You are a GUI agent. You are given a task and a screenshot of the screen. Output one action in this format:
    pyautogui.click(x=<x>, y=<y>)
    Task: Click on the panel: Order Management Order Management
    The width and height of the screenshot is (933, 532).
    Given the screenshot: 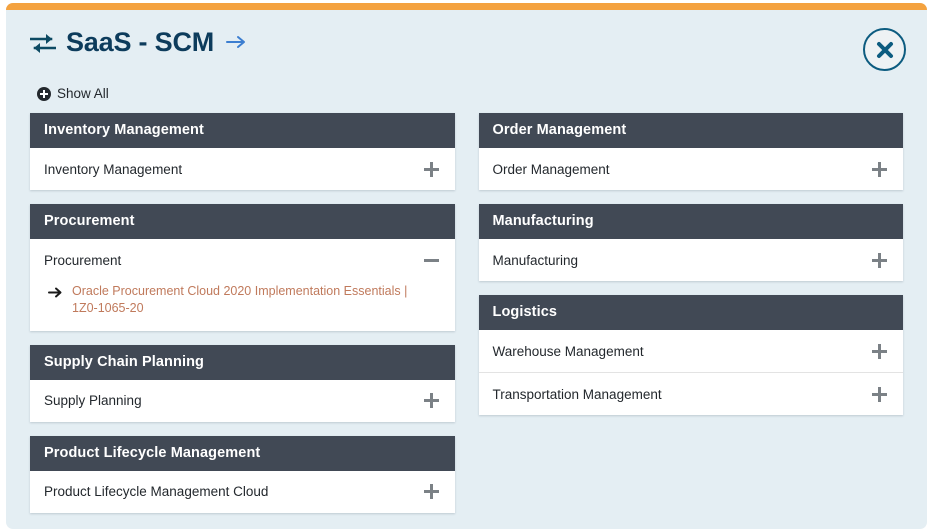 What is the action you would take?
    pyautogui.click(x=691, y=151)
    